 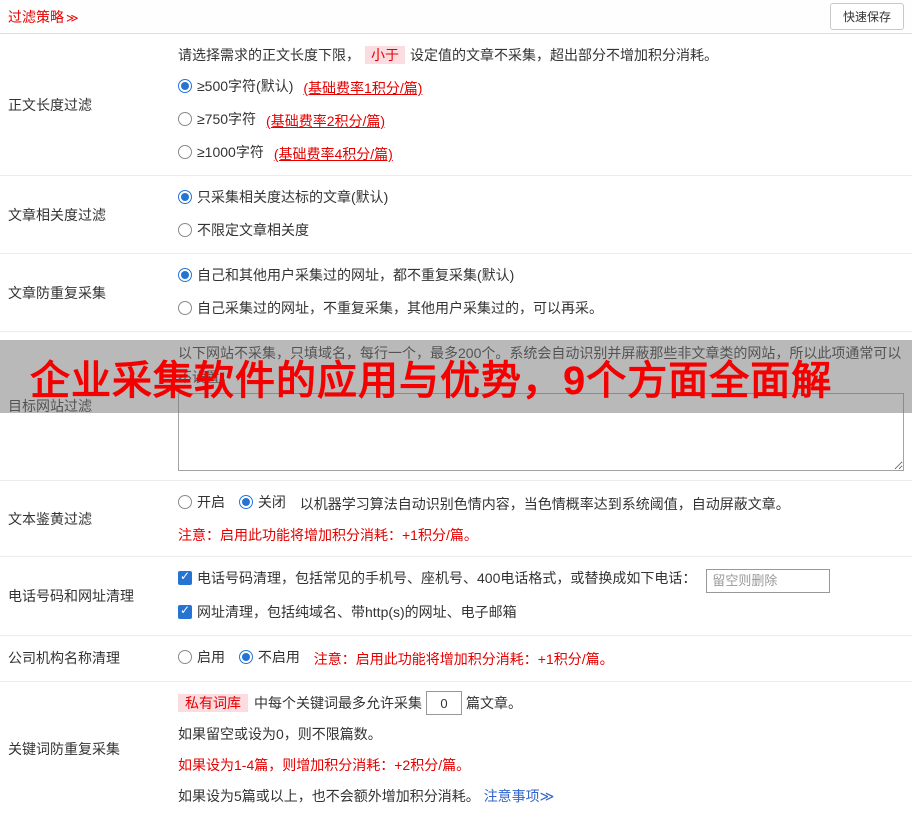 What do you see at coordinates (245, 86) in the screenshot?
I see `radio-label: ≥500字符(默认)` at bounding box center [245, 86].